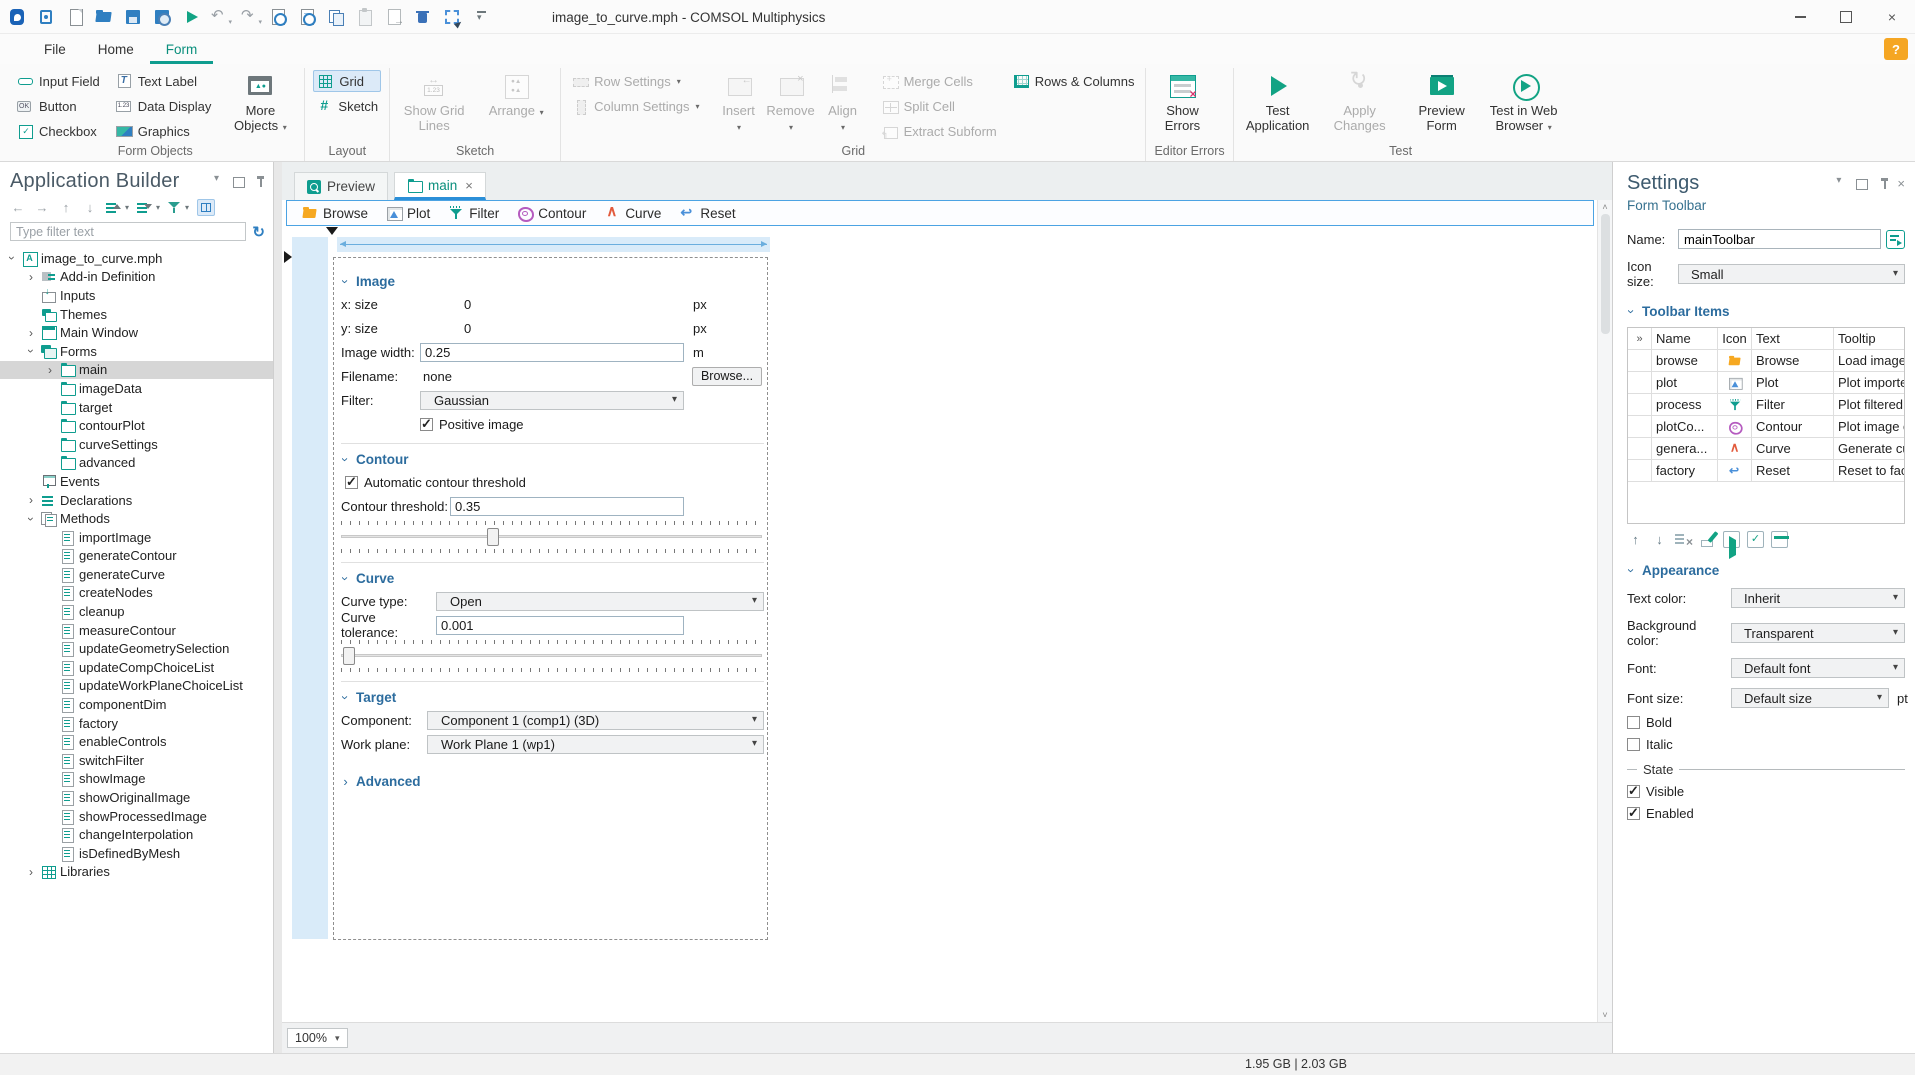 The width and height of the screenshot is (1915, 1075). Describe the element at coordinates (136, 593) in the screenshot. I see `tree-item: createNodes` at that location.